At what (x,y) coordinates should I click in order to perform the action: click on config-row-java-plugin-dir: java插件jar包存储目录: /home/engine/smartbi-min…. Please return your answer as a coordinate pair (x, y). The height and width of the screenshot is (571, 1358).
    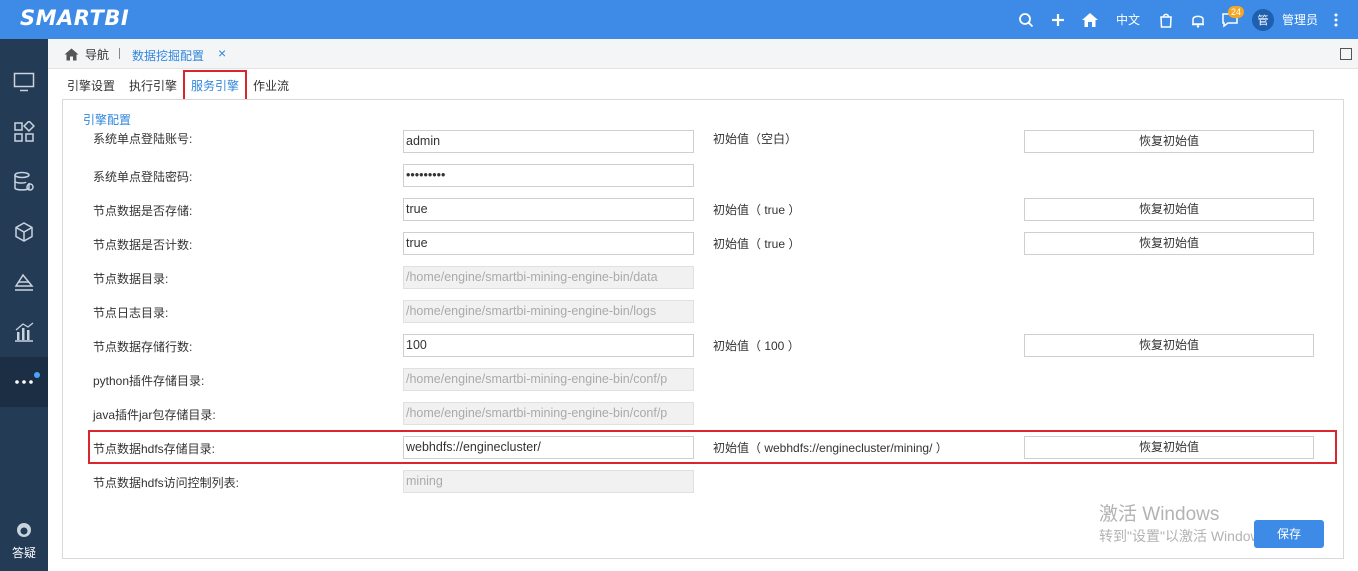
    Looking at the image, I should click on (703, 414).